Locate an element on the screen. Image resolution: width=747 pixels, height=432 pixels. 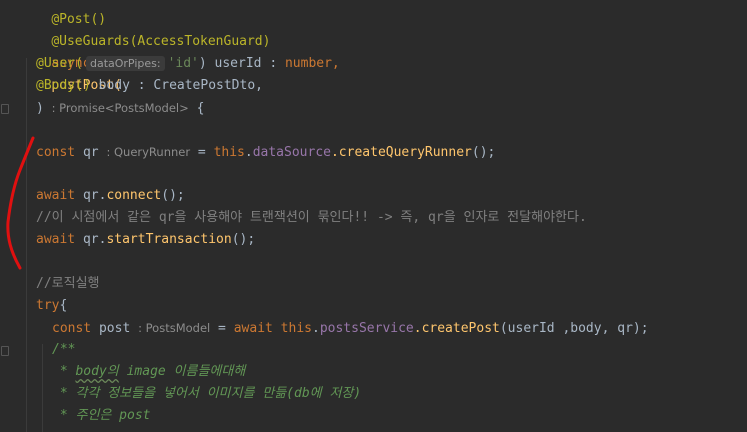
red-pen-stroke is located at coordinates (20, 203).